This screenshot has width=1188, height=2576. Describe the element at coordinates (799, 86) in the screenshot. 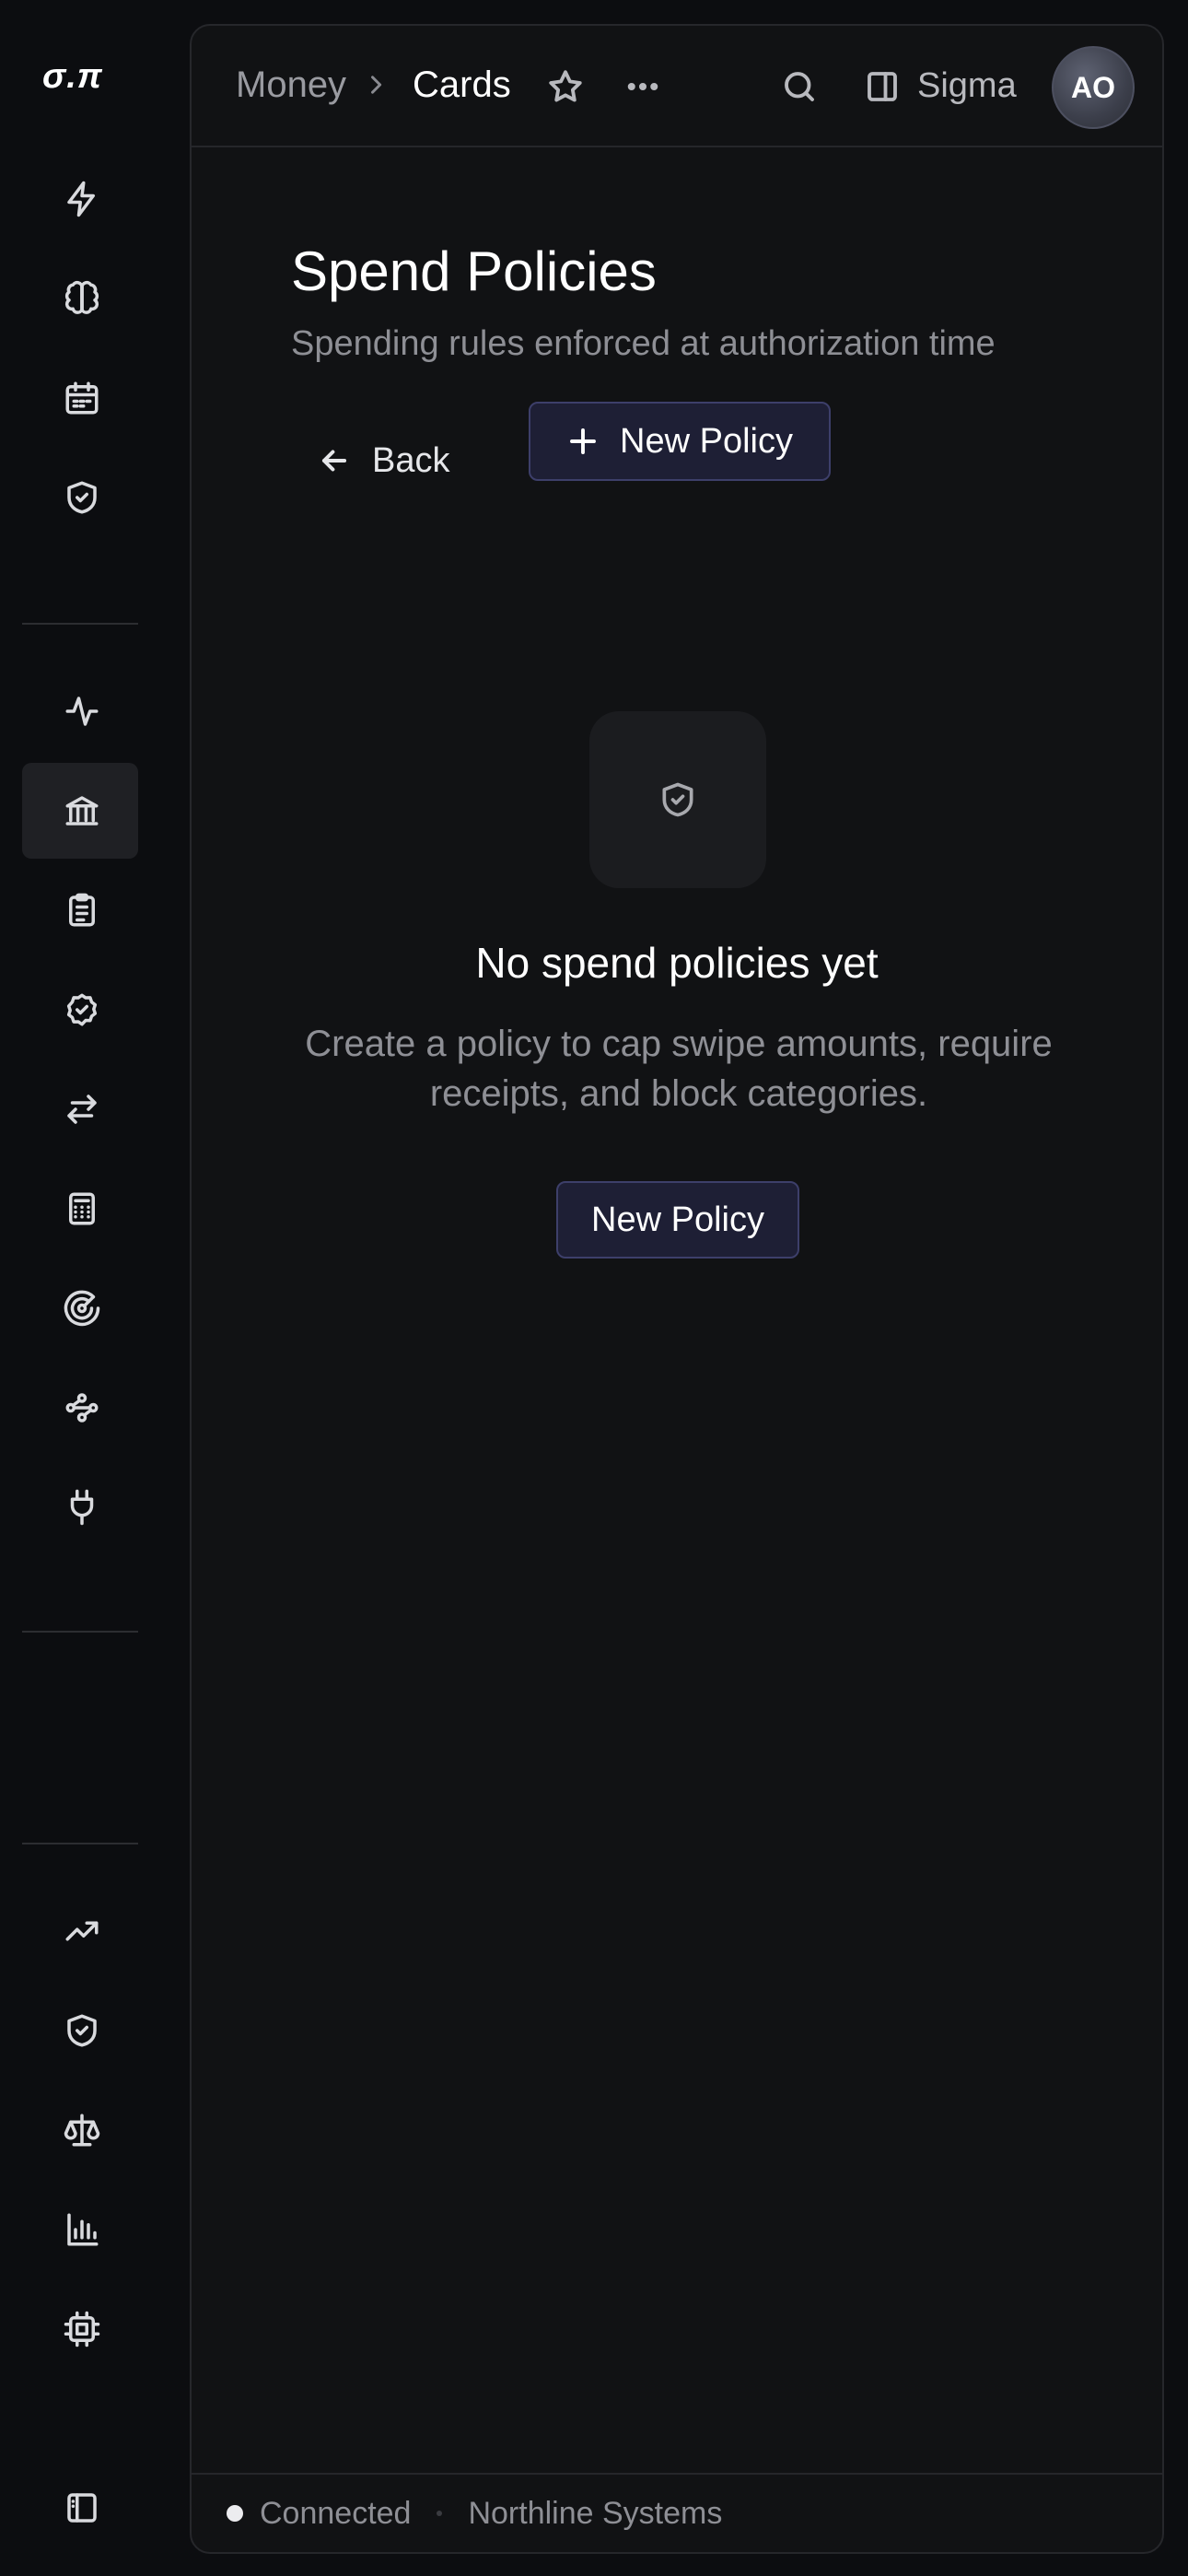

I see `search-icon` at that location.